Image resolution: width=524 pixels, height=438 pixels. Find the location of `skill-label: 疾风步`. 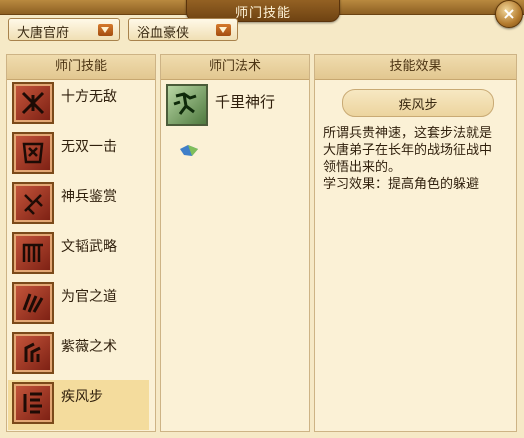

skill-label: 疾风步 is located at coordinates (82, 397).